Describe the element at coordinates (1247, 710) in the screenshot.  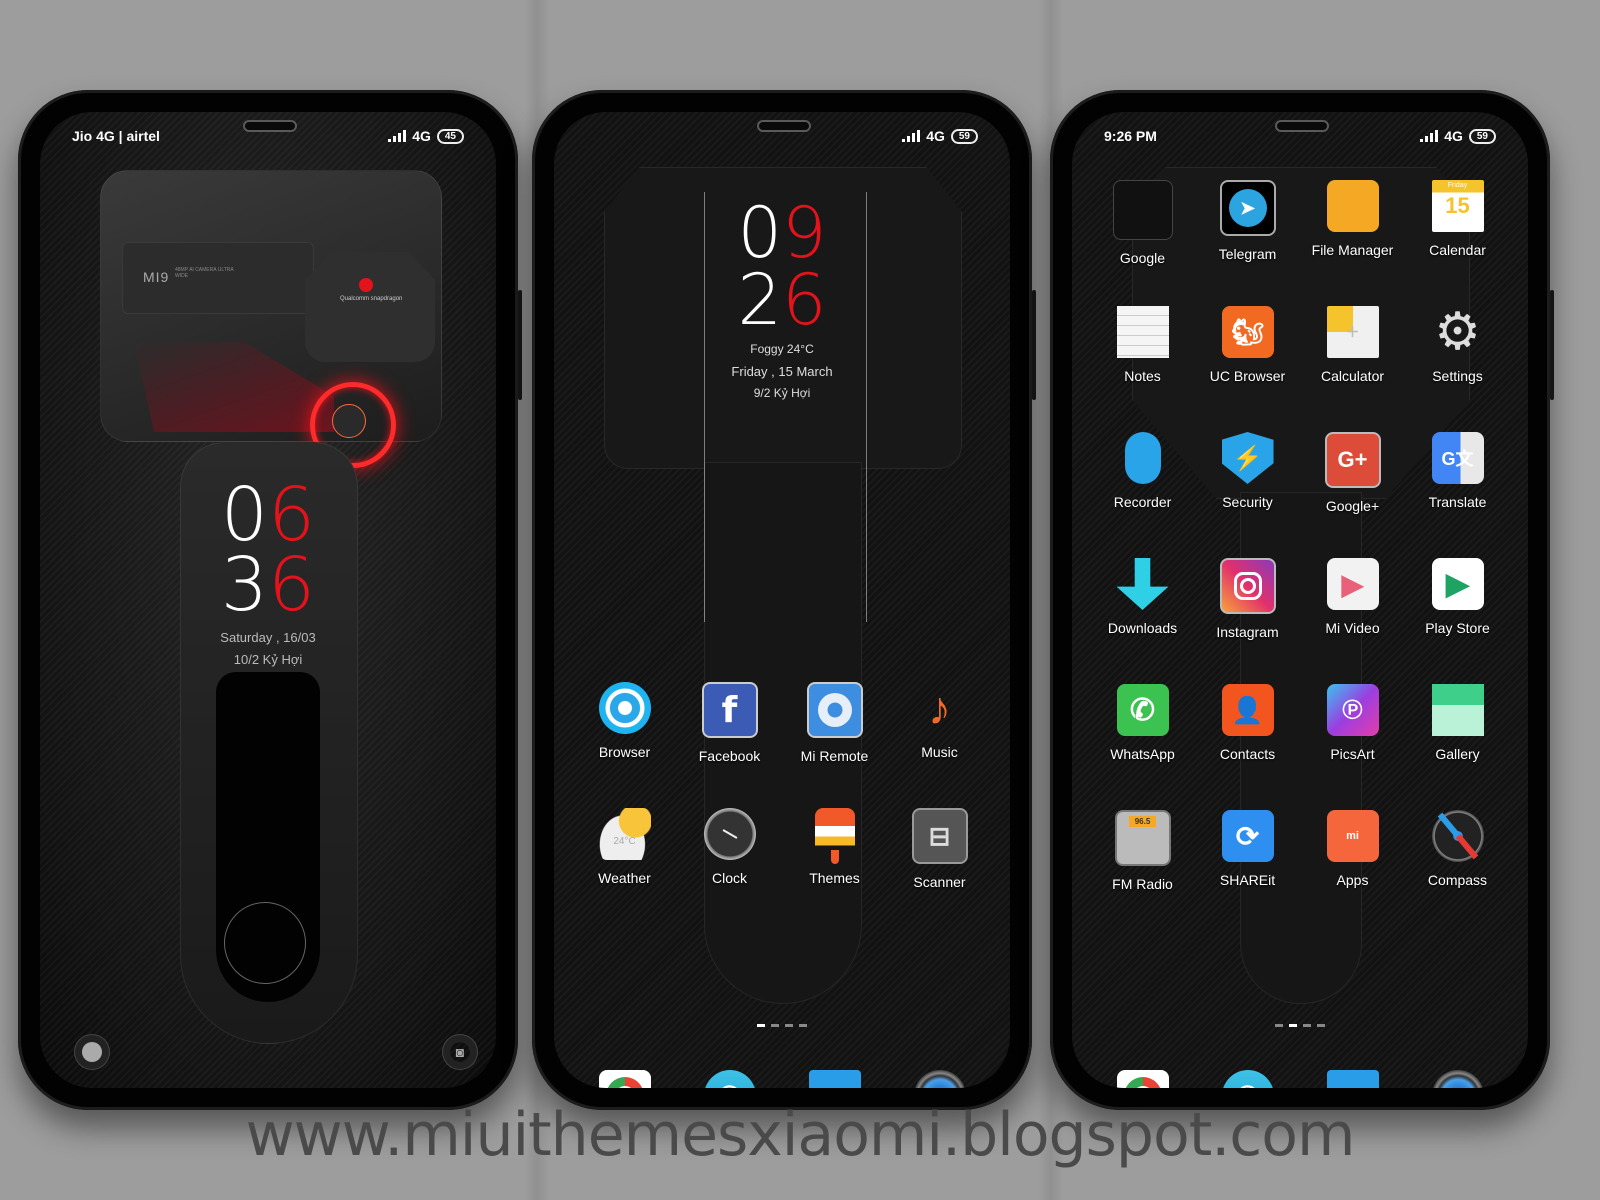
I see `contacts-icon: 👤` at that location.